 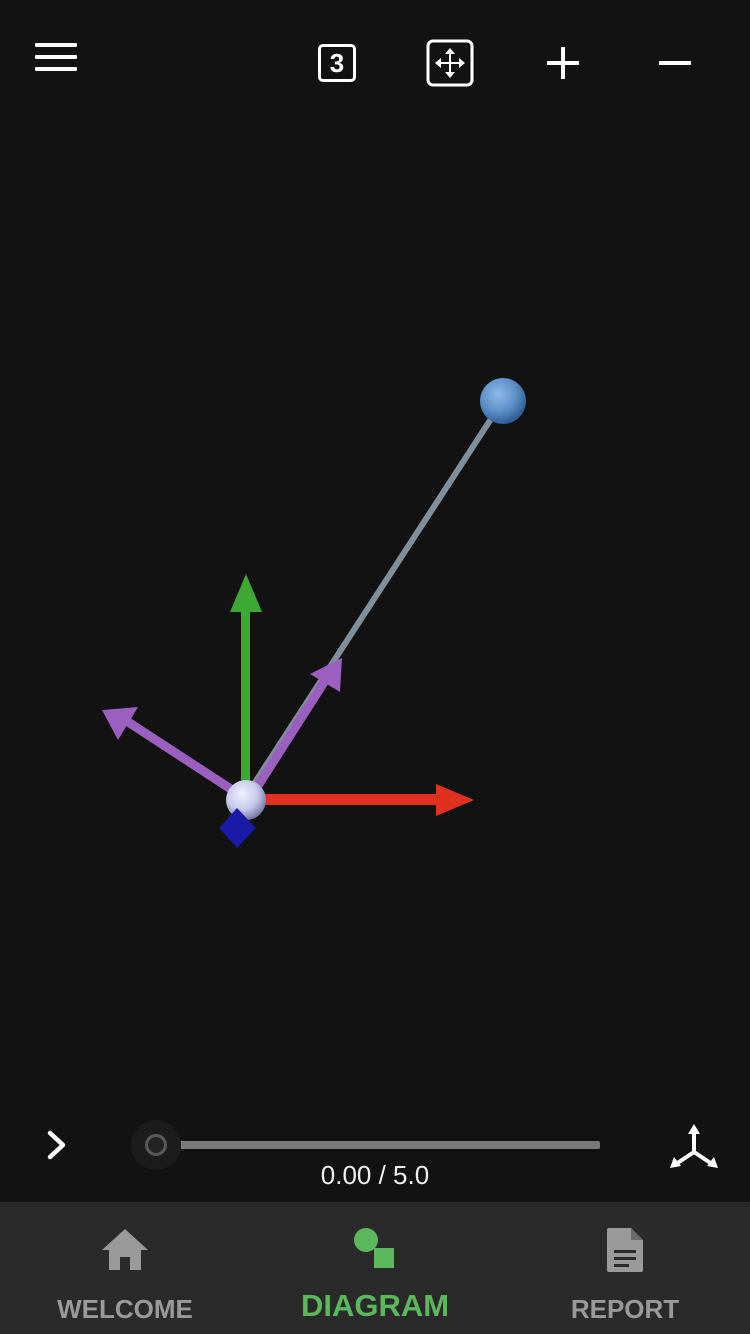 What do you see at coordinates (387, 1145) in the screenshot?
I see `timeline-slider-track` at bounding box center [387, 1145].